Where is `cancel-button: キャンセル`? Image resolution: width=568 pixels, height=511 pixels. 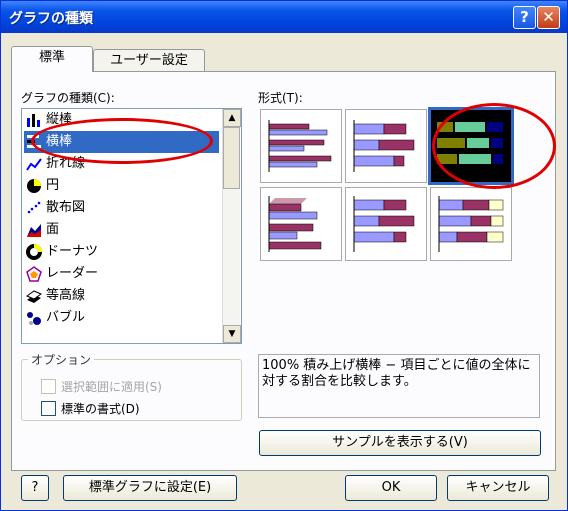 cancel-button: キャンセル is located at coordinates (498, 488).